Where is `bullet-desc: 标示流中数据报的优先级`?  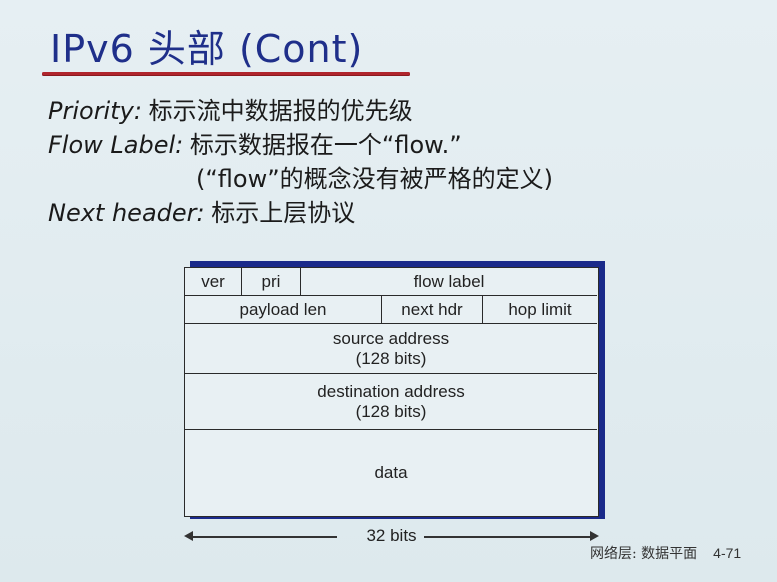
bullet-desc: 标示流中数据报的优先级 is located at coordinates (280, 111).